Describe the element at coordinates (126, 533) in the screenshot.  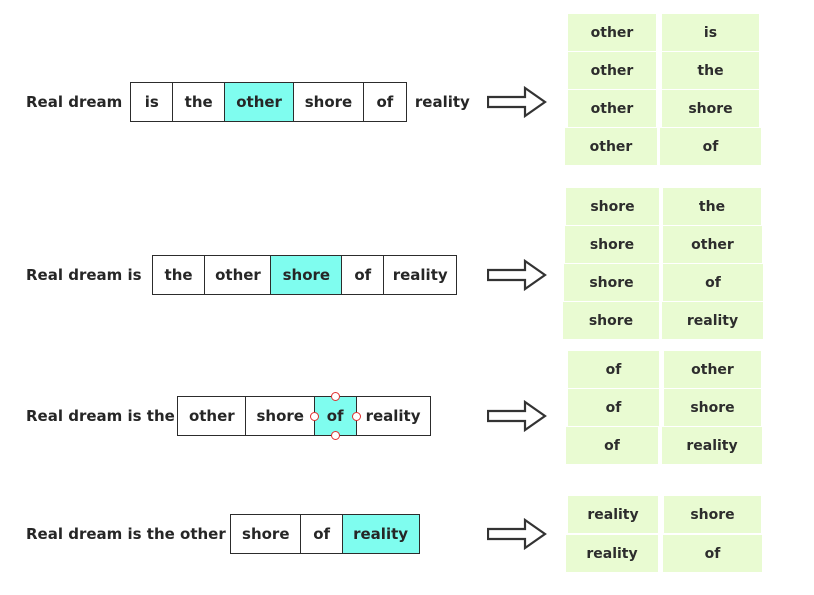
I see `row-4-prefix: Real dream is the other` at that location.